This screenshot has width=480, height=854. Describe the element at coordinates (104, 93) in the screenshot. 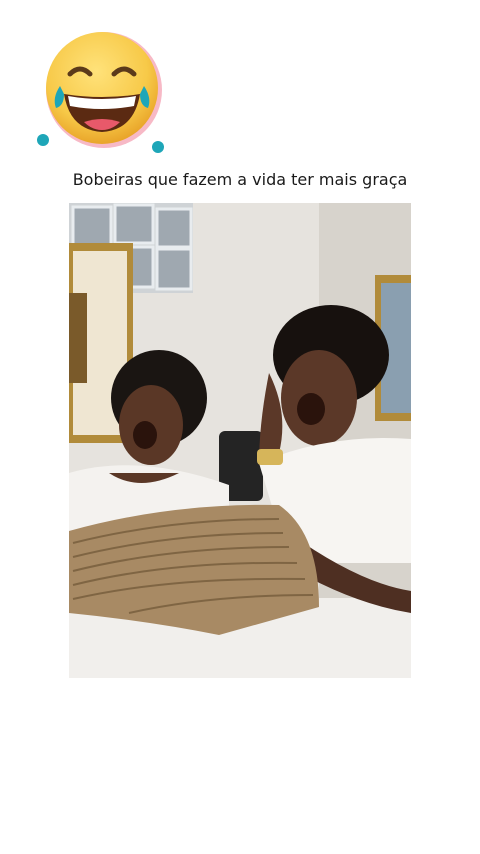

I see `laughing-tears-emoji-icon` at that location.